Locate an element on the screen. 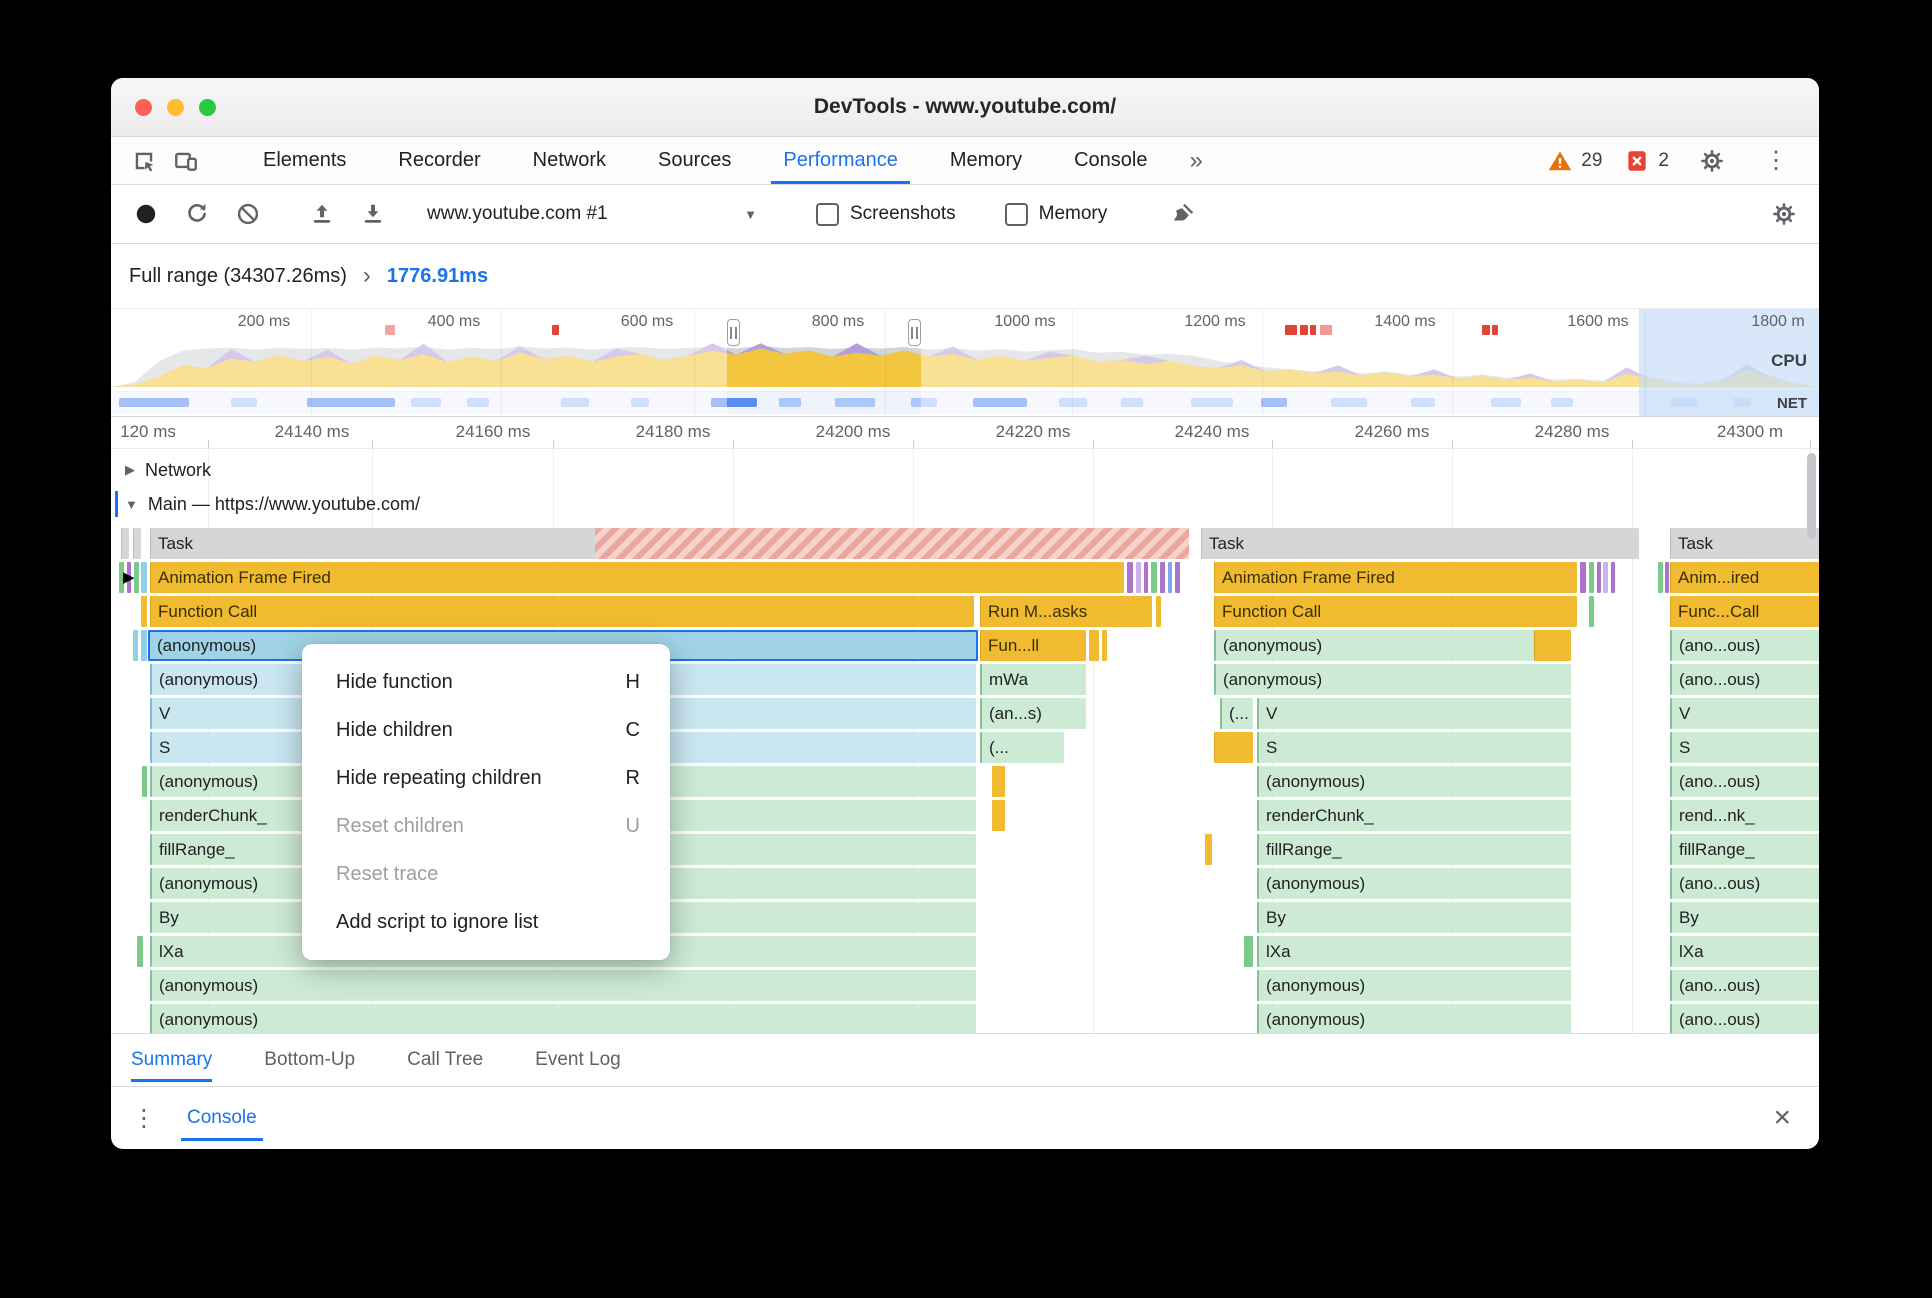 Image resolution: width=1932 pixels, height=1298 pixels. record-button is located at coordinates (146, 214).